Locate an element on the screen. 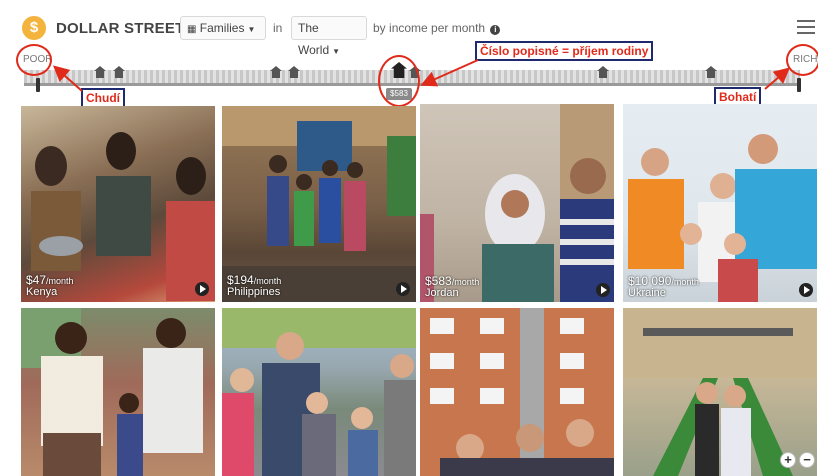 Image resolution: width=818 pixels, height=476 pixels. family-country: Jordan is located at coordinates (442, 293).